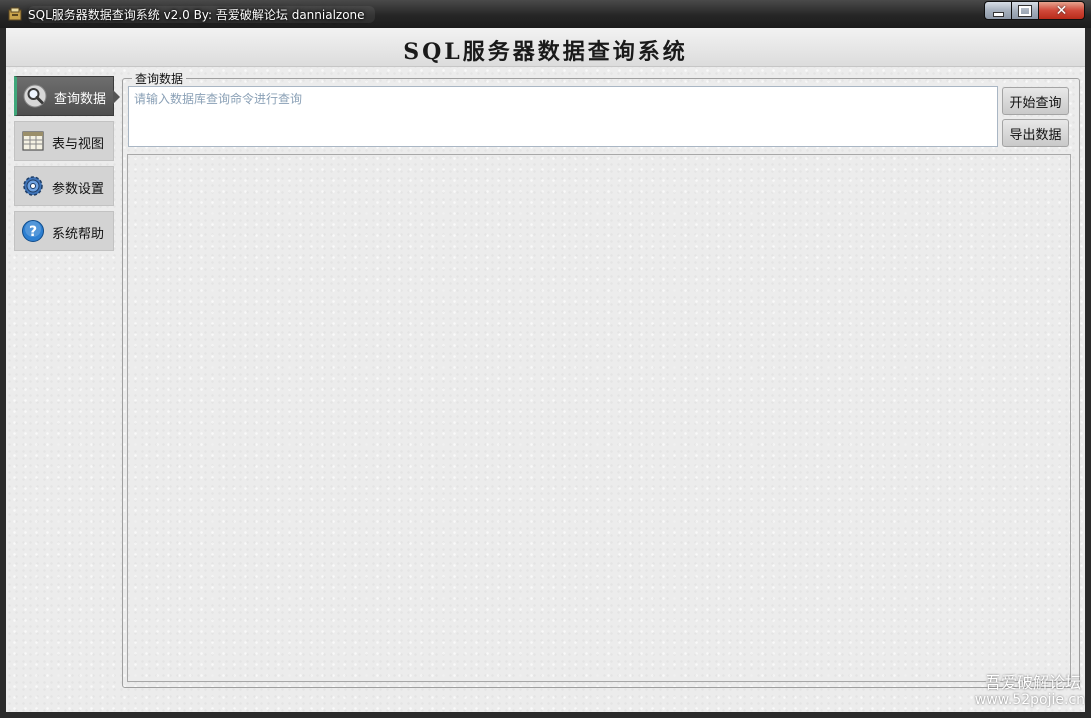 The width and height of the screenshot is (1091, 718). Describe the element at coordinates (563, 116) in the screenshot. I see `query-input: 请输入数据库查询命令进行查询` at that location.